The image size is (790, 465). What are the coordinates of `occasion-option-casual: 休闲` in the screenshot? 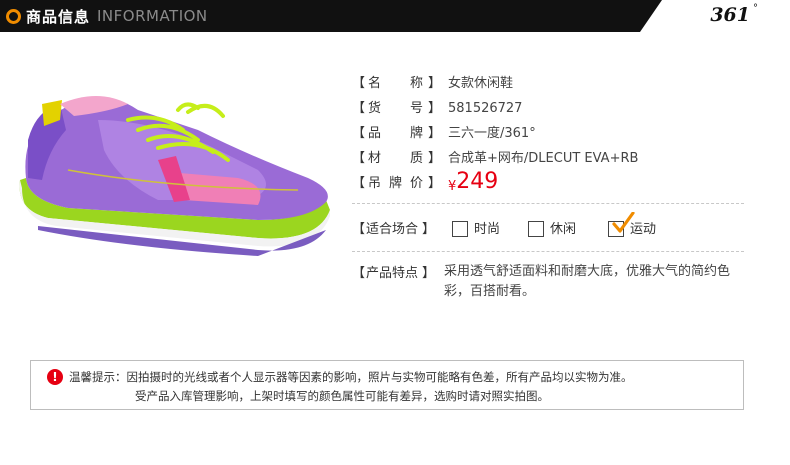 It's located at (552, 227).